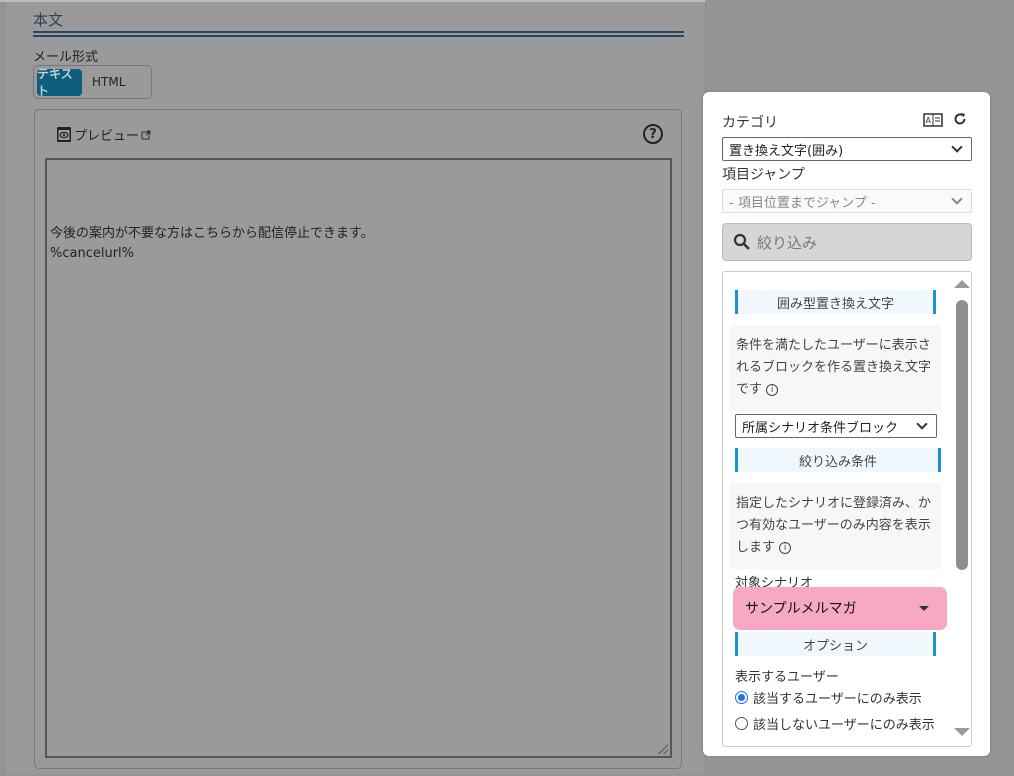  I want to click on description-text: 指定したシナリオに登録済み、かつ有効なユーザーのみ内容を表示します, so click(834, 525).